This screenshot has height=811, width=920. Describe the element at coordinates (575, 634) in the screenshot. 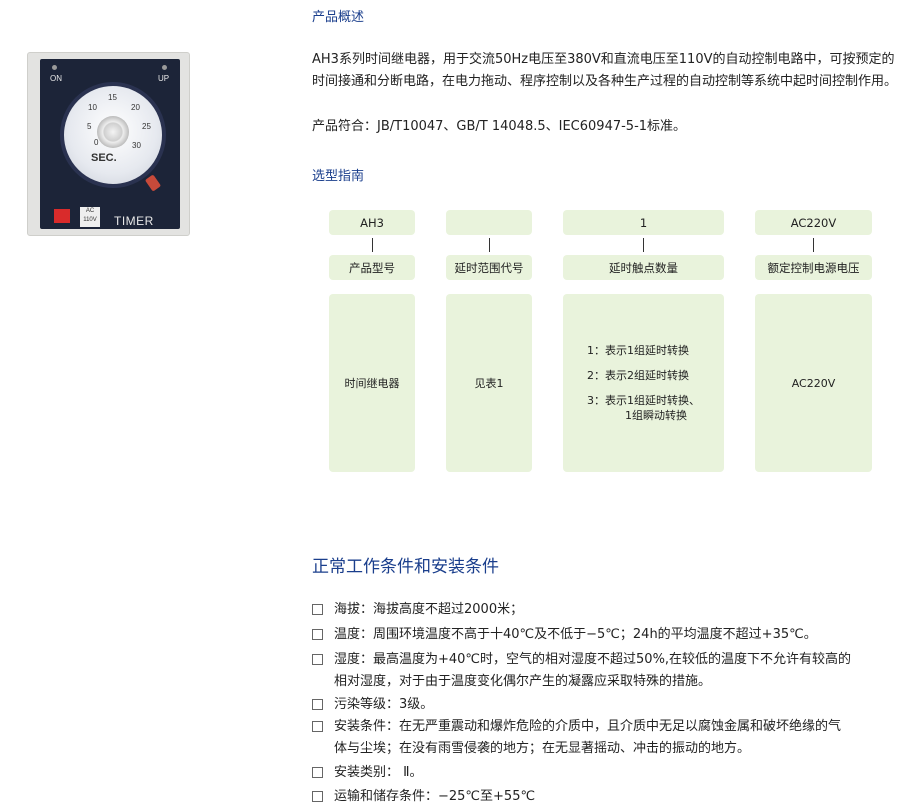

I see `condition-text: 温度：周围环境温度不高于十40℃及不低于−5℃；24h的平均温度不超过+35℃。` at that location.